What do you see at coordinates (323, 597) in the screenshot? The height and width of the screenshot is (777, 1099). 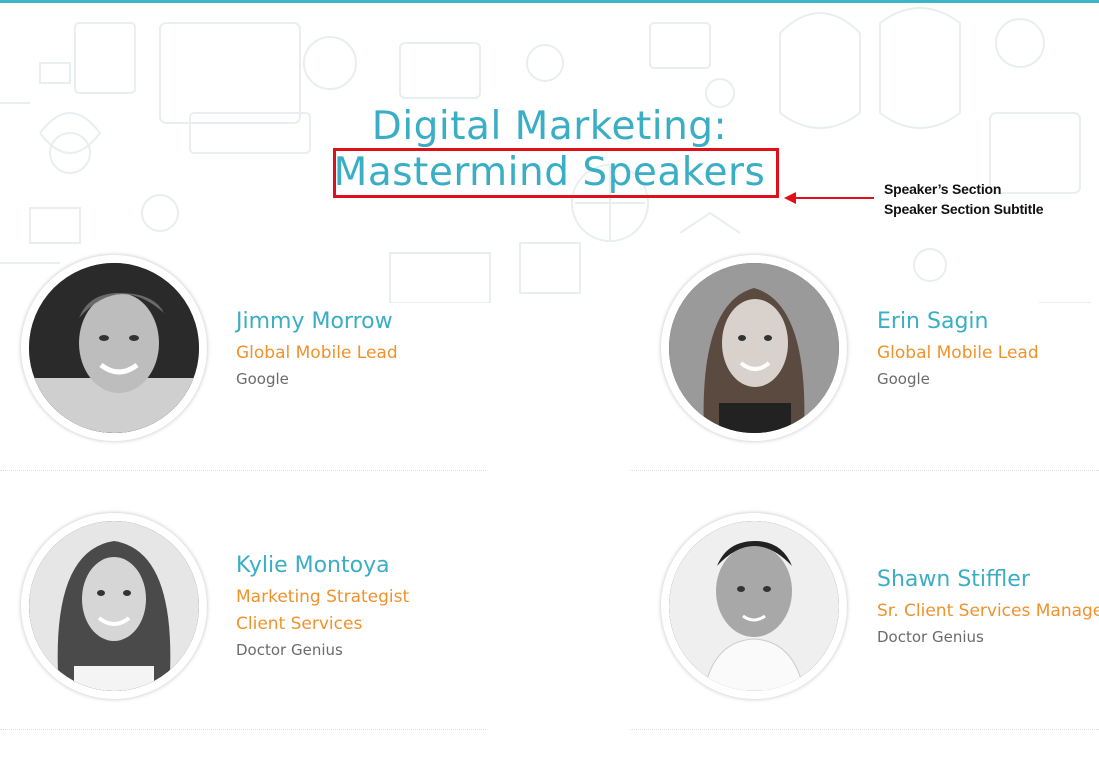 I see `speaker-role: Marketing Strategist` at bounding box center [323, 597].